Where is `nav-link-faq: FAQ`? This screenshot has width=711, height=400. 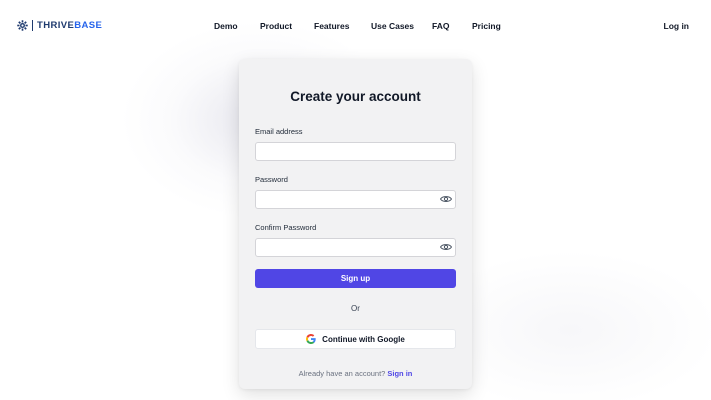 nav-link-faq: FAQ is located at coordinates (440, 26).